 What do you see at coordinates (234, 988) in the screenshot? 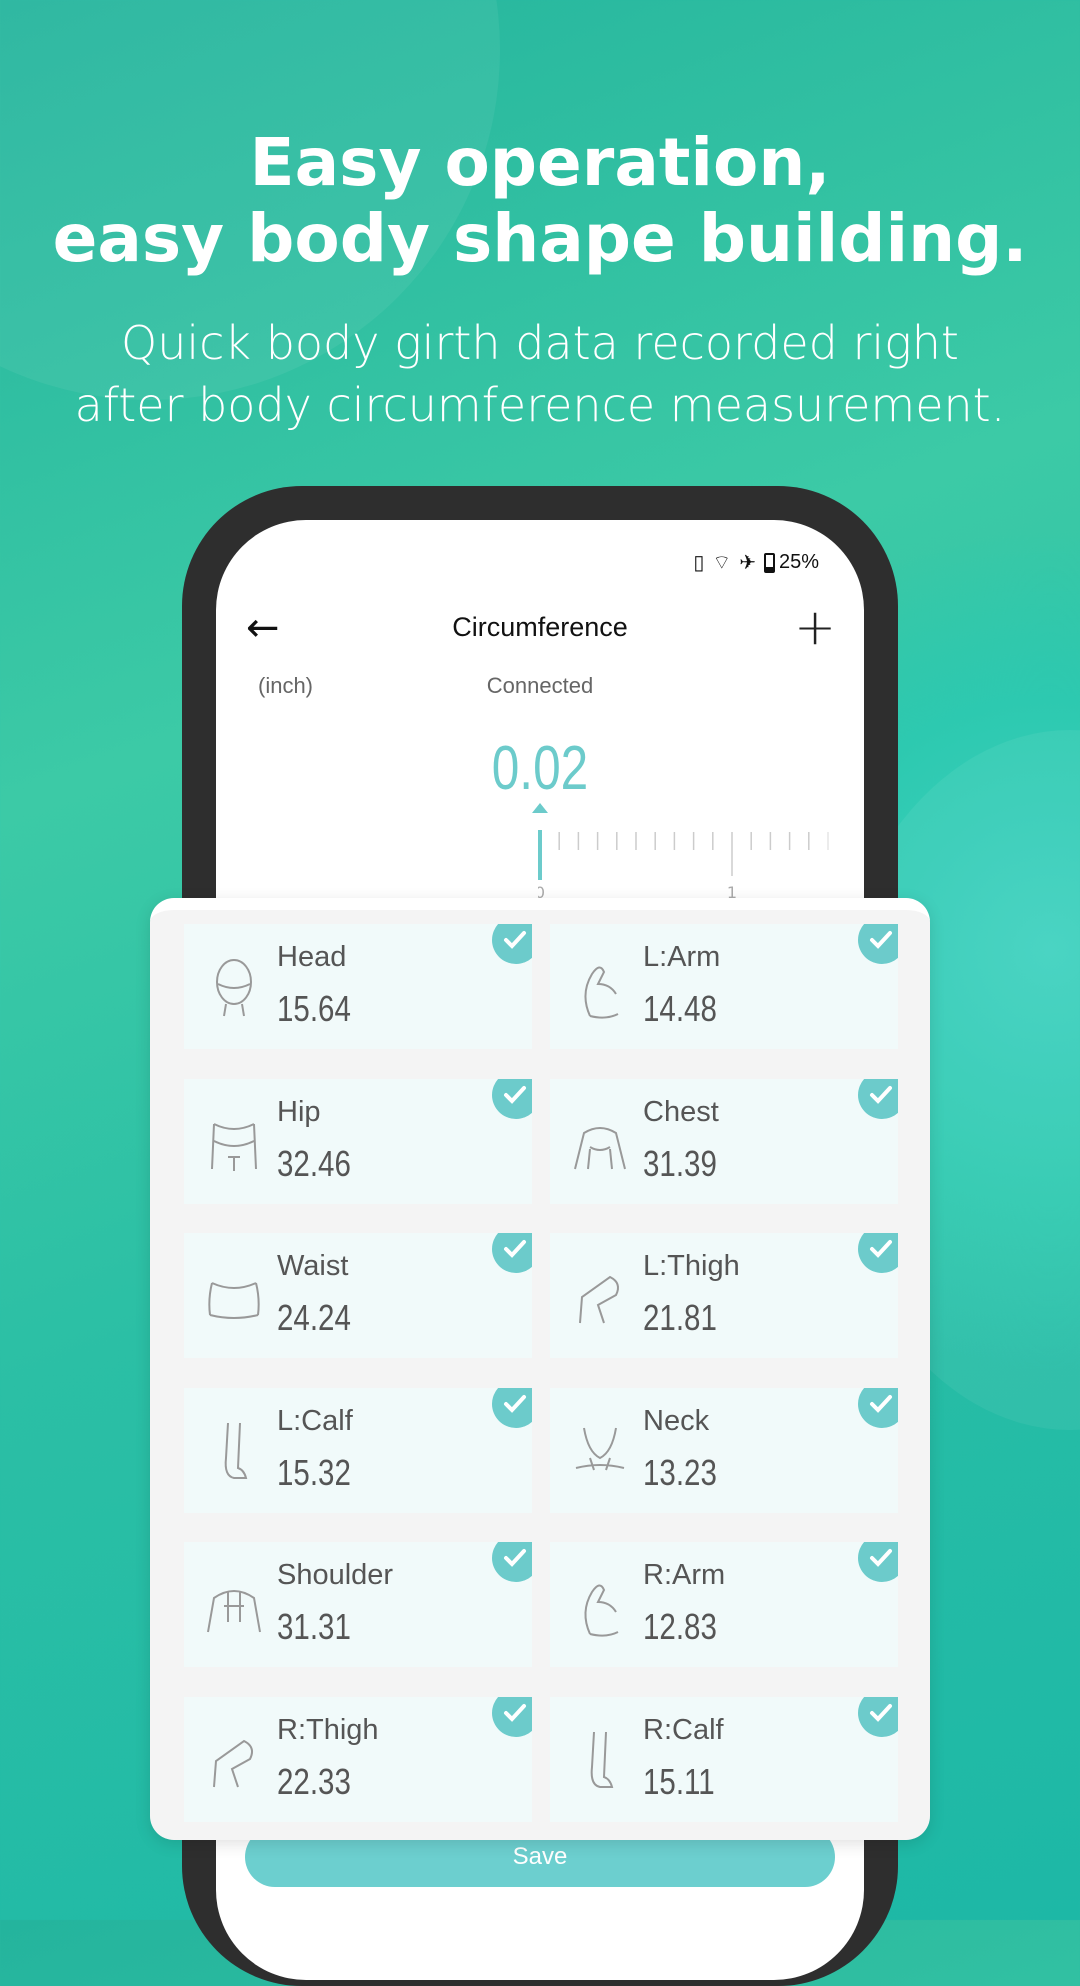
I see `head-icon` at bounding box center [234, 988].